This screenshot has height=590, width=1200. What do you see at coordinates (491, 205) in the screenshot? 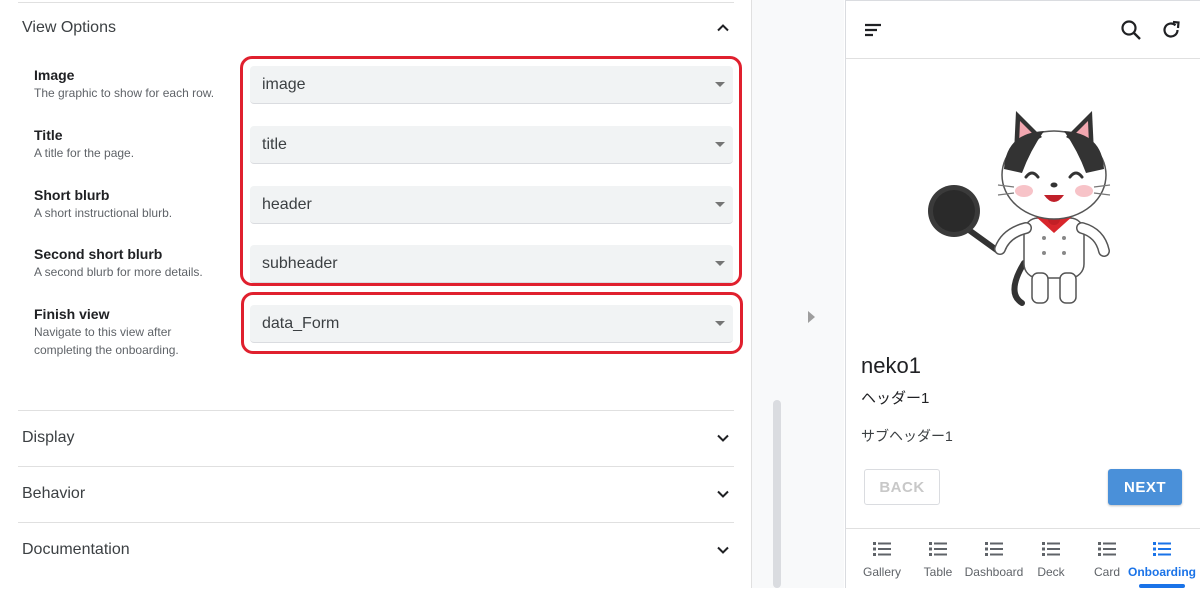
I see `short-blurb-select: header` at bounding box center [491, 205].